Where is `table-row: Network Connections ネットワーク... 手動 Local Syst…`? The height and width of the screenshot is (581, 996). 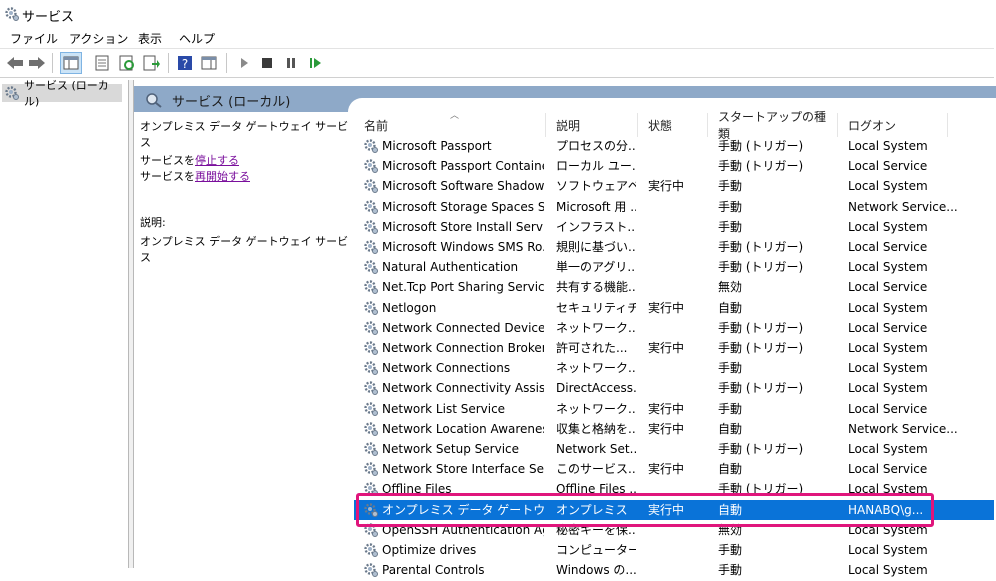 table-row: Network Connections ネットワーク... 手動 Local Syst… is located at coordinates (674, 368).